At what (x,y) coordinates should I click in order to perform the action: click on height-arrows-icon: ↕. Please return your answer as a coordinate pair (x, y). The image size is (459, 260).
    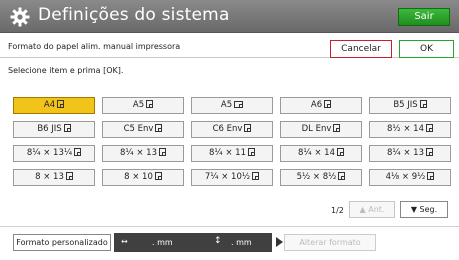
    Looking at the image, I should click on (218, 241).